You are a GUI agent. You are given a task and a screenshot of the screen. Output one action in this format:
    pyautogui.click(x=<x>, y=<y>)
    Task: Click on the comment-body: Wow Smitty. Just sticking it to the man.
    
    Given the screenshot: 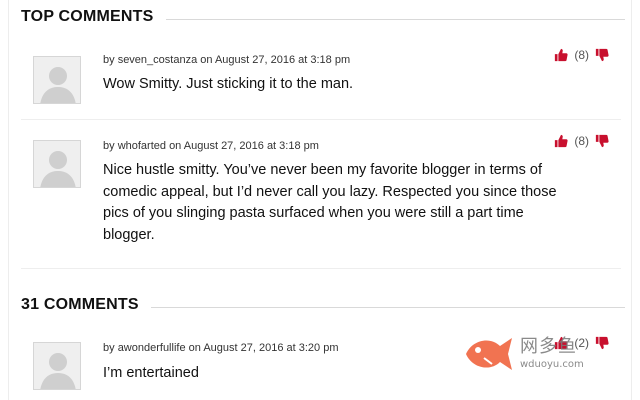 What is the action you would take?
    pyautogui.click(x=228, y=84)
    